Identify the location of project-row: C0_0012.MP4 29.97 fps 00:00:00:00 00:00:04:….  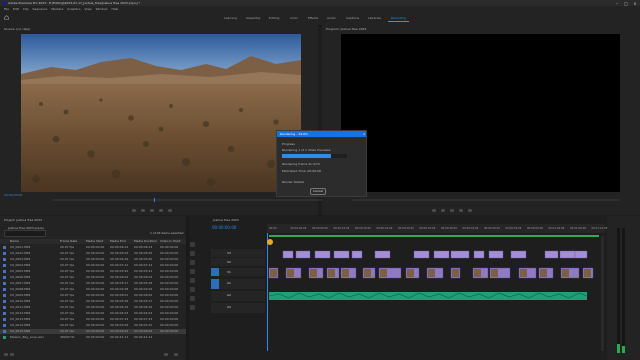
(93, 313).